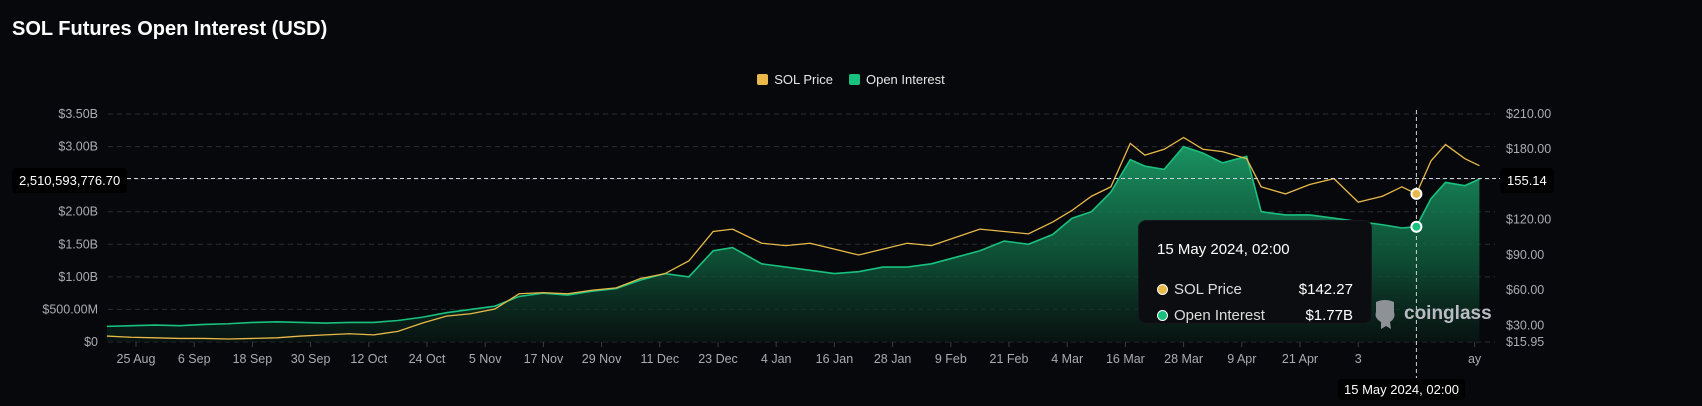  What do you see at coordinates (1525, 342) in the screenshot?
I see `y-right-tick-label: $15.95` at bounding box center [1525, 342].